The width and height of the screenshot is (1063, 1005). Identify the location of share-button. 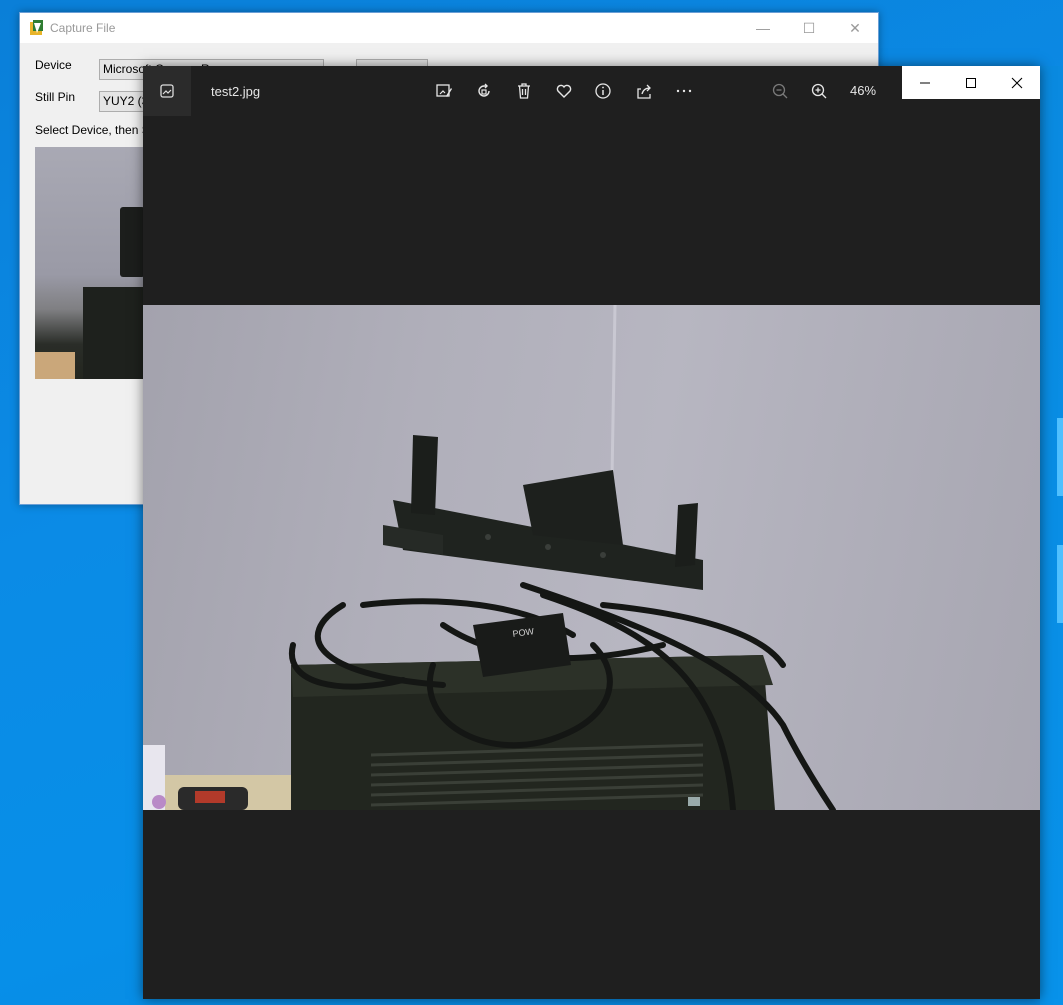
(644, 91).